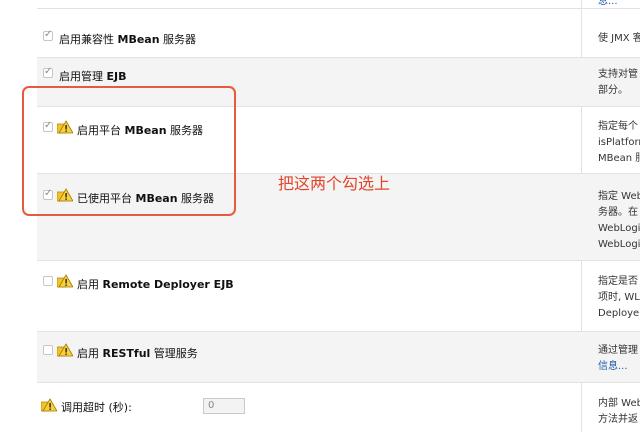 The image size is (640, 432). I want to click on platform-mbean-desc-2: isPlatform, so click(619, 142).